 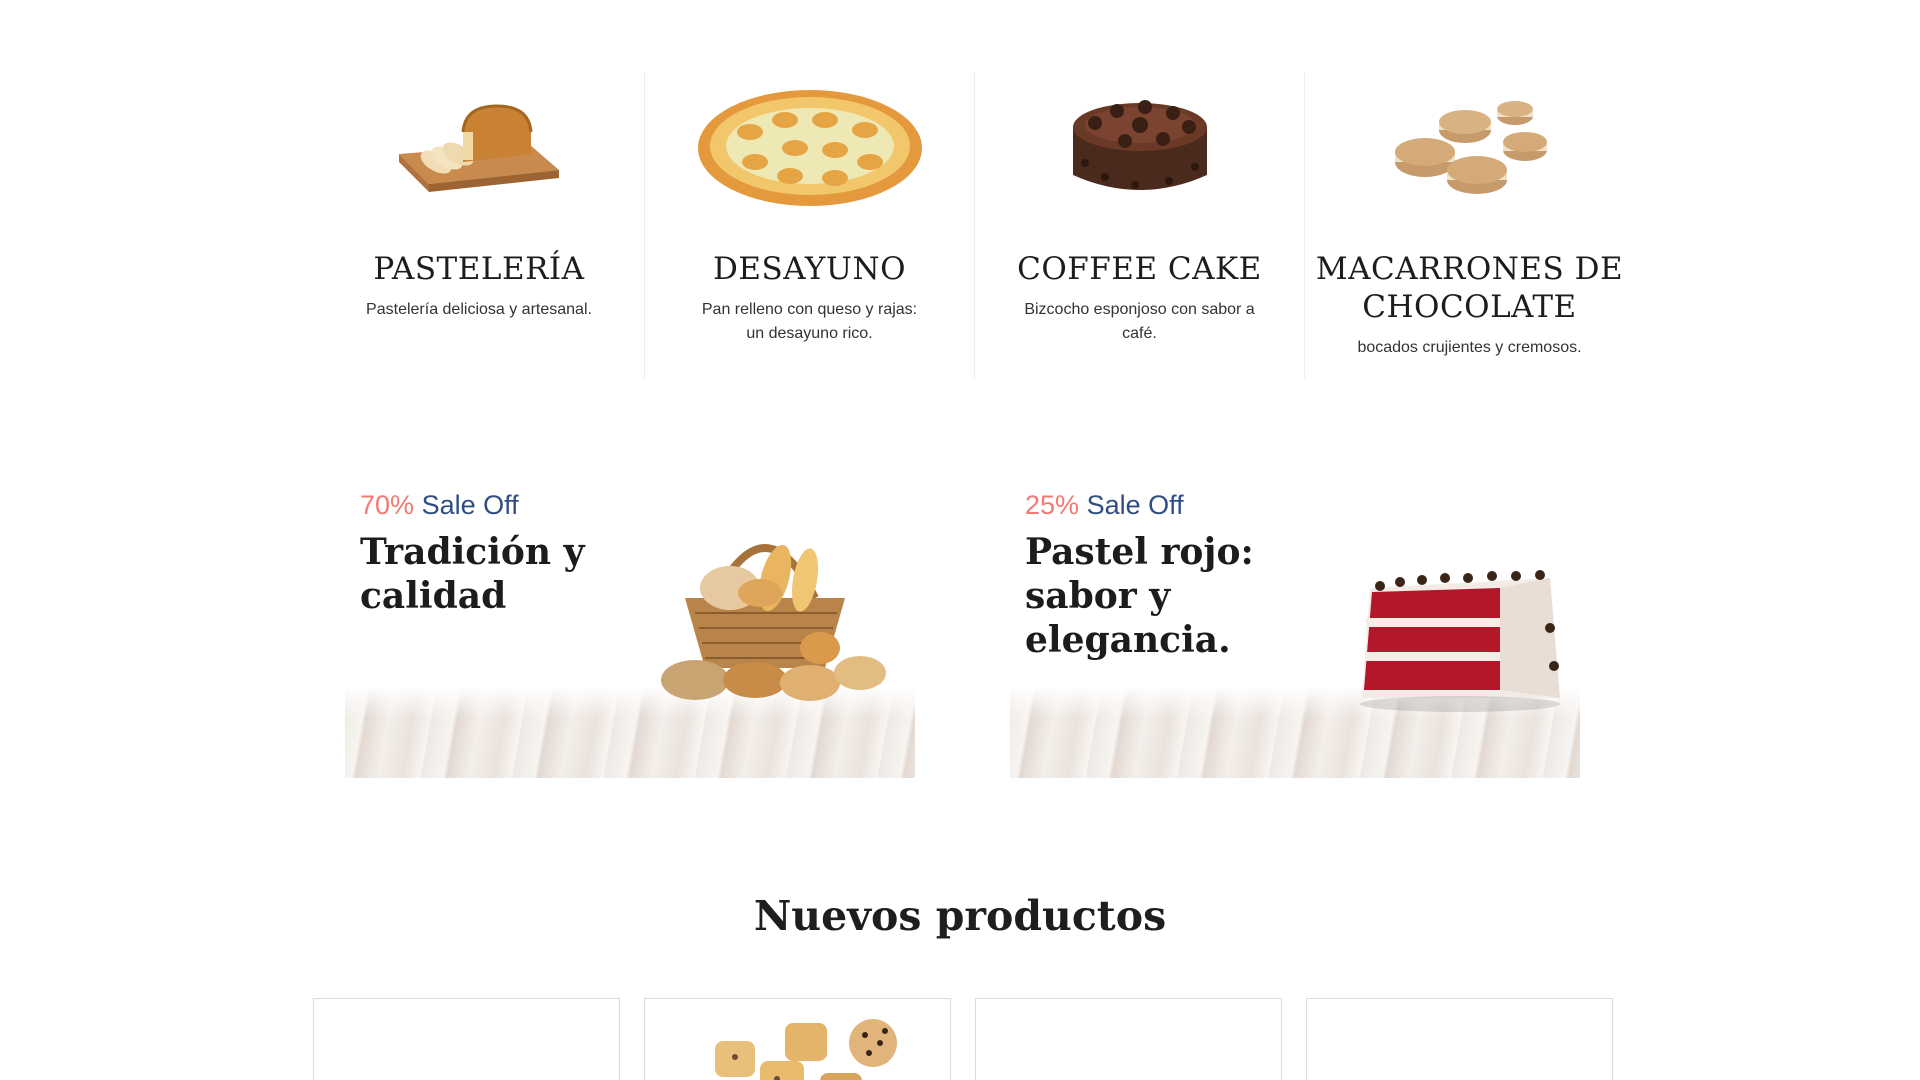 I want to click on filled-bread-image, so click(x=809, y=147).